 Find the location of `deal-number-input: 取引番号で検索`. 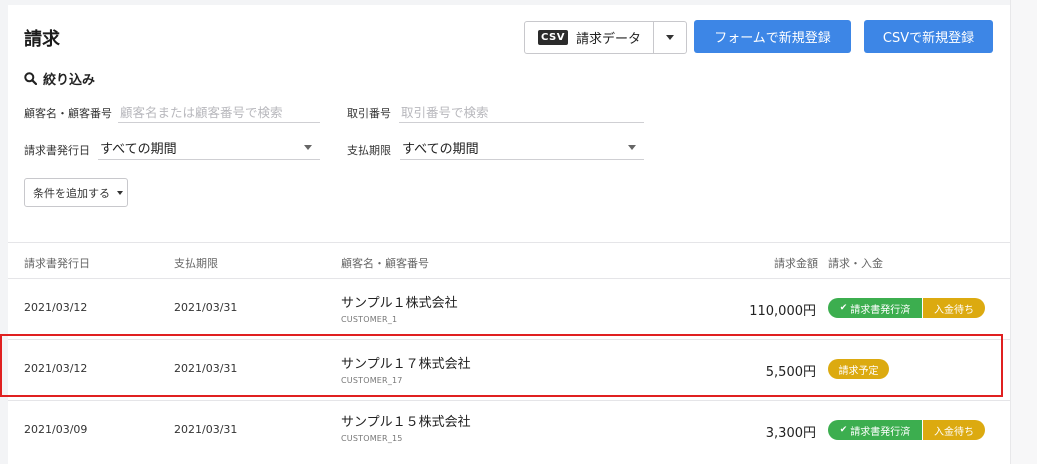

deal-number-input: 取引番号で検索 is located at coordinates (521, 112).